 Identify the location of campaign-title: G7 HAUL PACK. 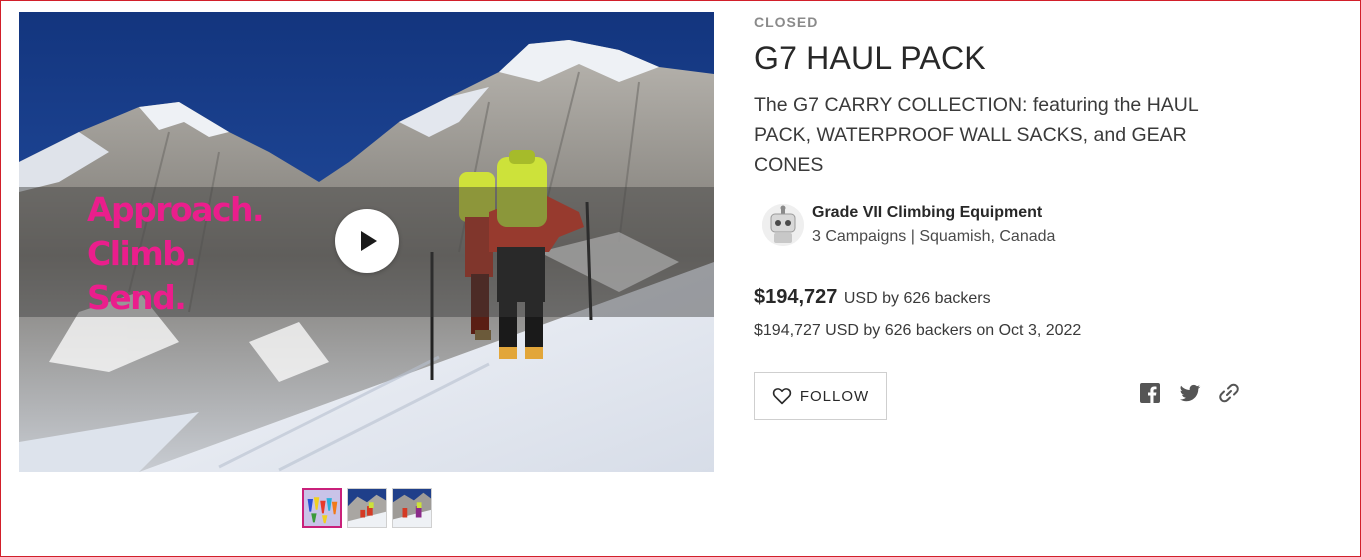
(870, 58).